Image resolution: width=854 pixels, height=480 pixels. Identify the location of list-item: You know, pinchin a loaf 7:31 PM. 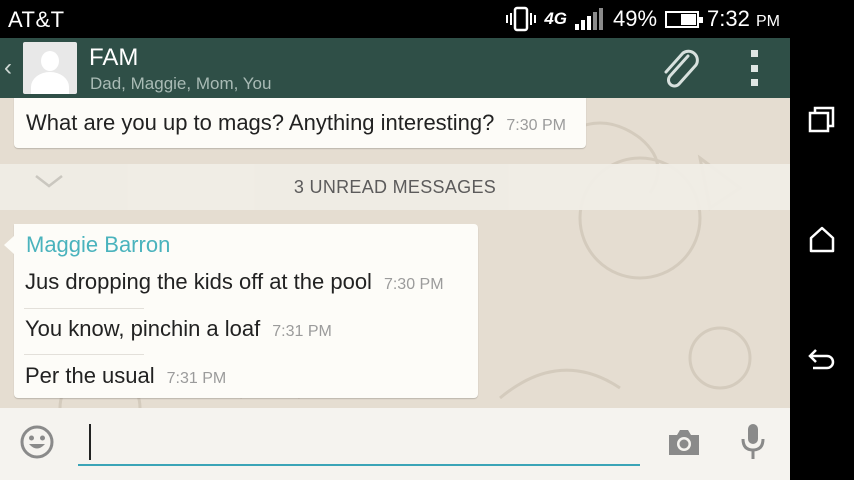
(178, 329).